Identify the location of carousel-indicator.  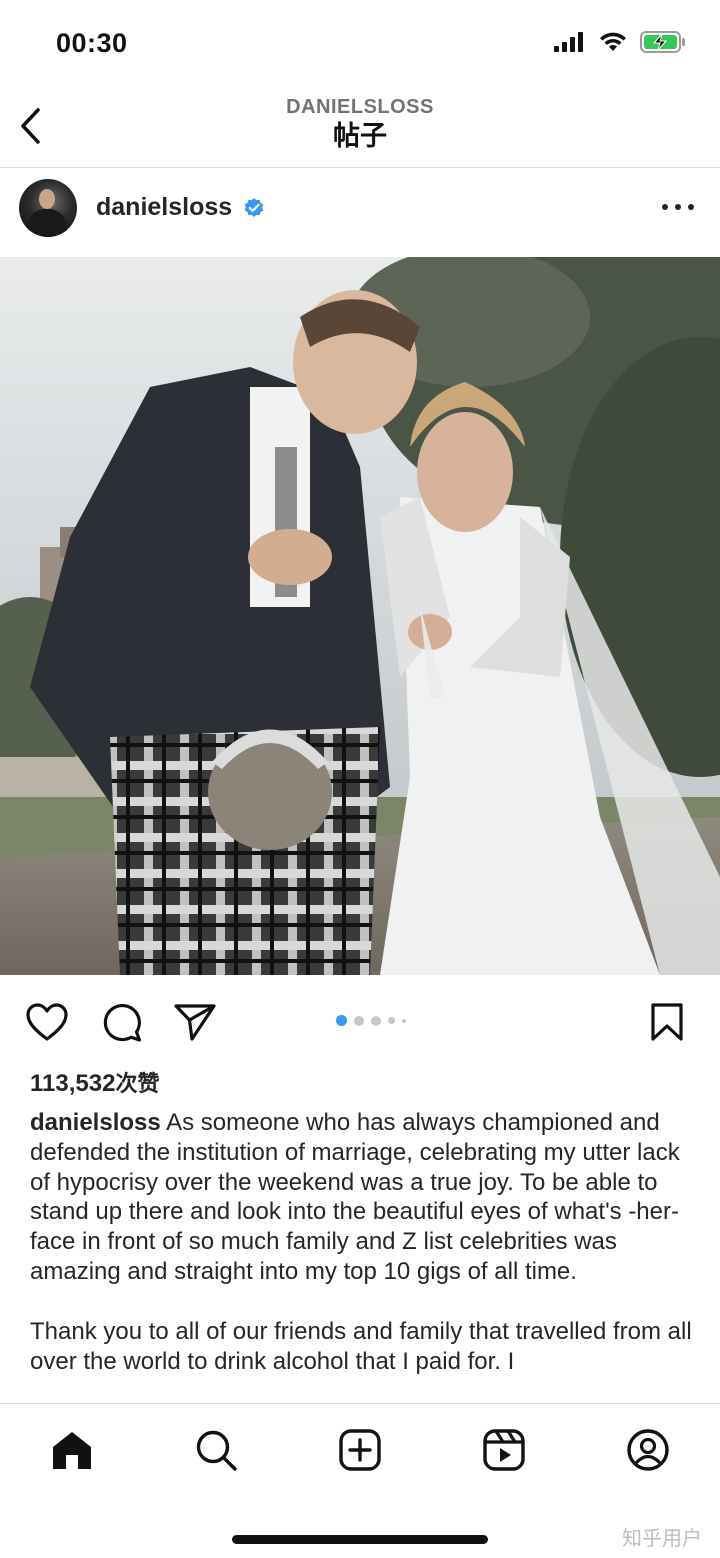
(371, 1020).